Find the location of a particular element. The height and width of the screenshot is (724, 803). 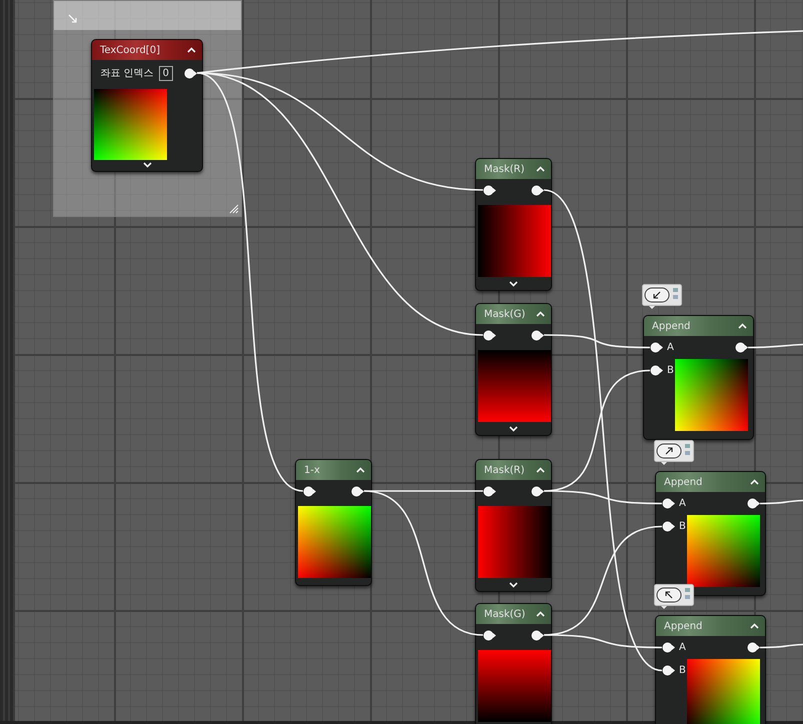

graph-node: TexCoord[0] 좌표 인덱스 0 is located at coordinates (147, 105).